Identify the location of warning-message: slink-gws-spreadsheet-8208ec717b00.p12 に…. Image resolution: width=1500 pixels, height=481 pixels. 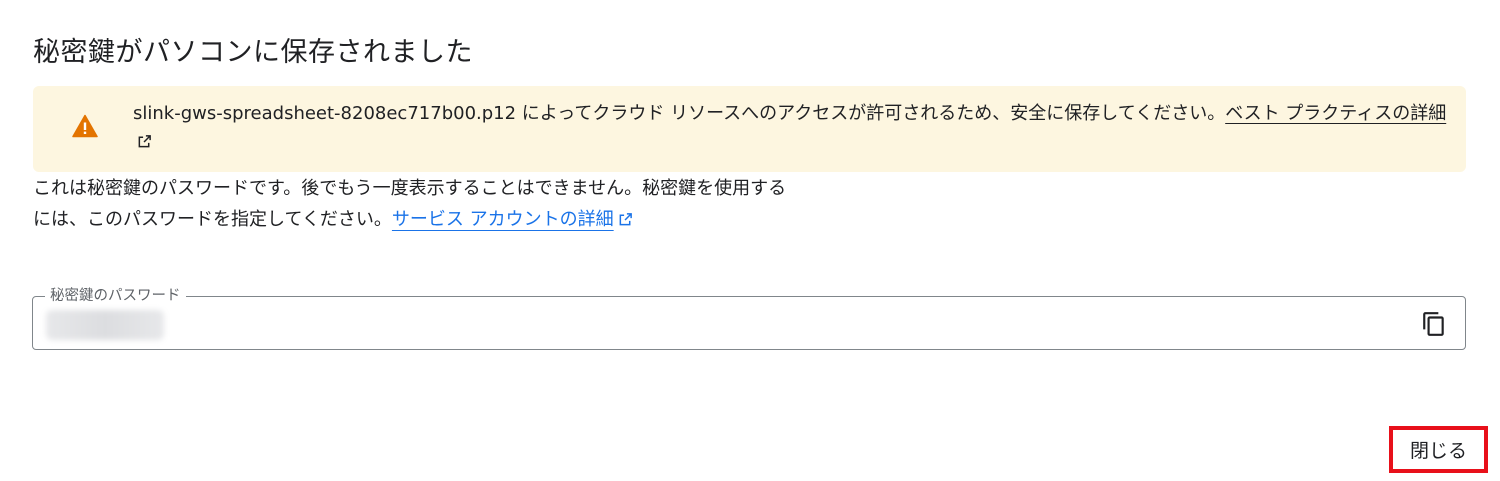
(790, 128).